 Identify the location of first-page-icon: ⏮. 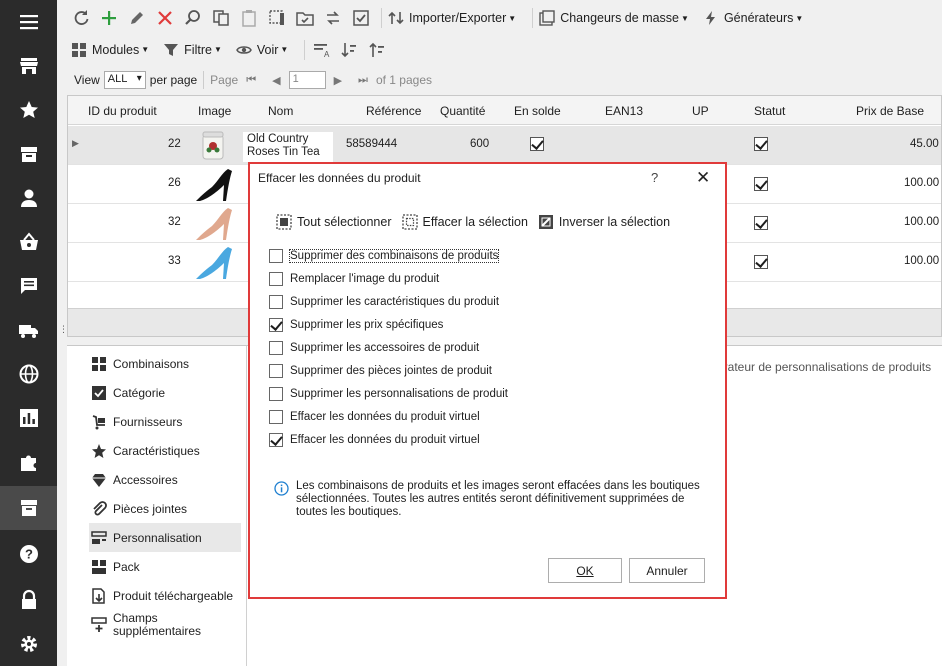
(251, 80).